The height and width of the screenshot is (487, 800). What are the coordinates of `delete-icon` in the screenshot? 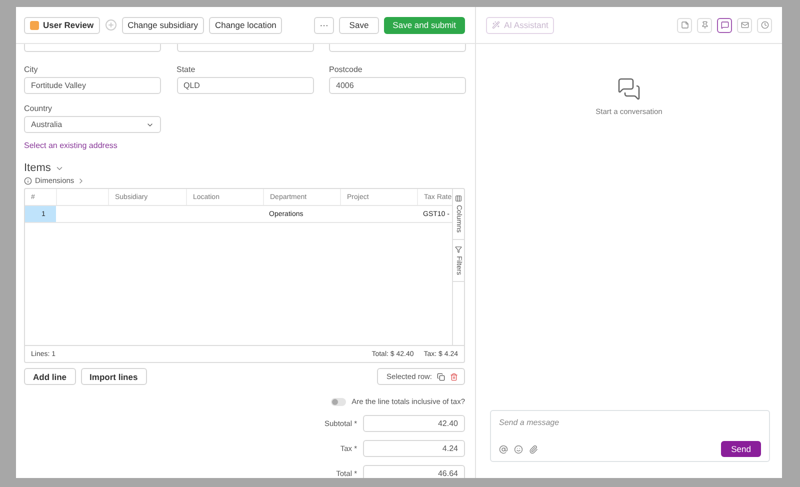 It's located at (454, 376).